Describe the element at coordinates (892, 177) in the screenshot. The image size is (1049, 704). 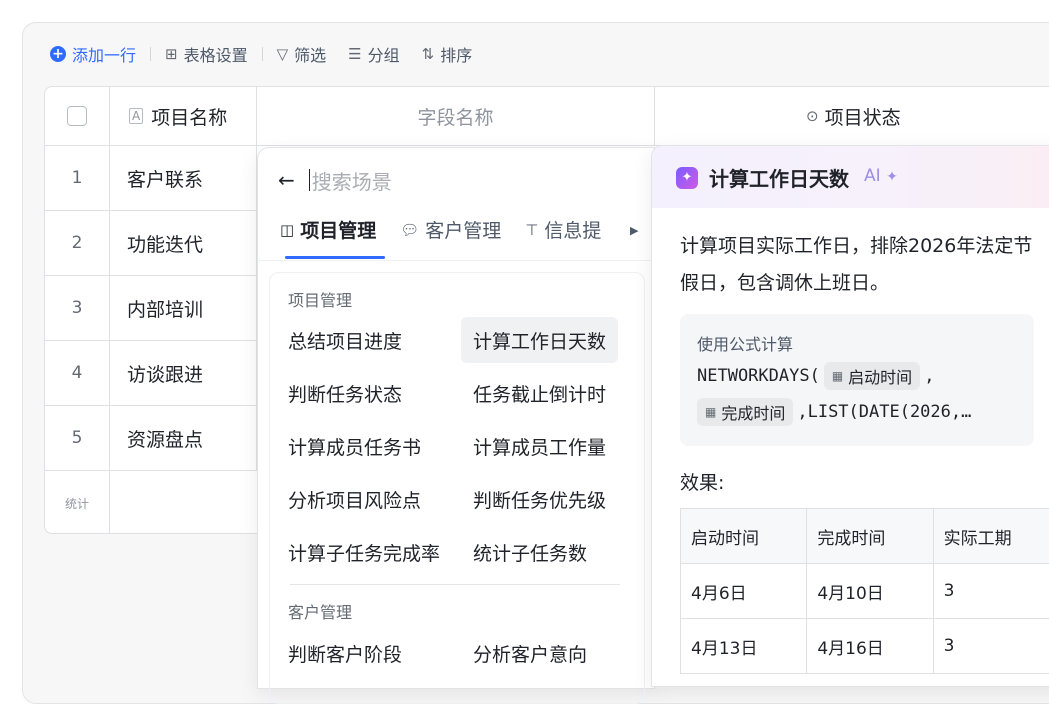
I see `small-sparkle-icon: ✦` at that location.